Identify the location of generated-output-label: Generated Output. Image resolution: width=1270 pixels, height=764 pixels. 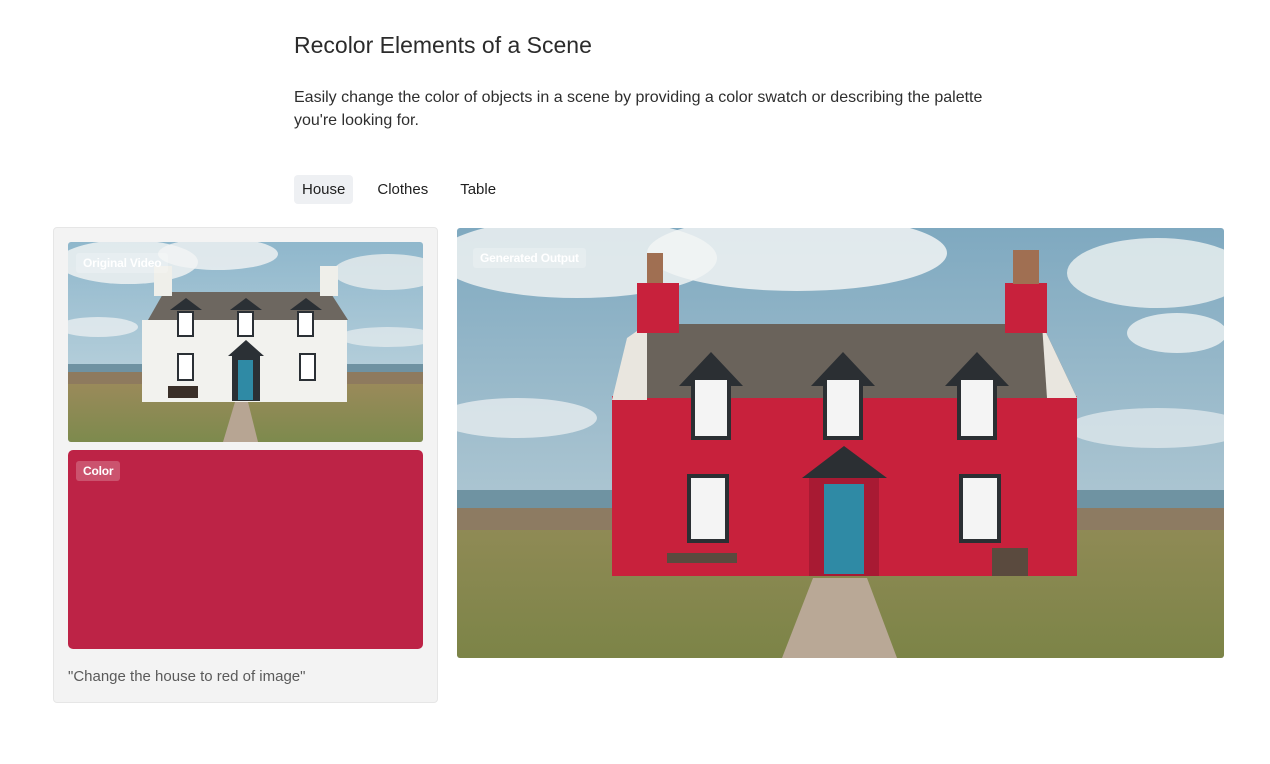
(529, 258).